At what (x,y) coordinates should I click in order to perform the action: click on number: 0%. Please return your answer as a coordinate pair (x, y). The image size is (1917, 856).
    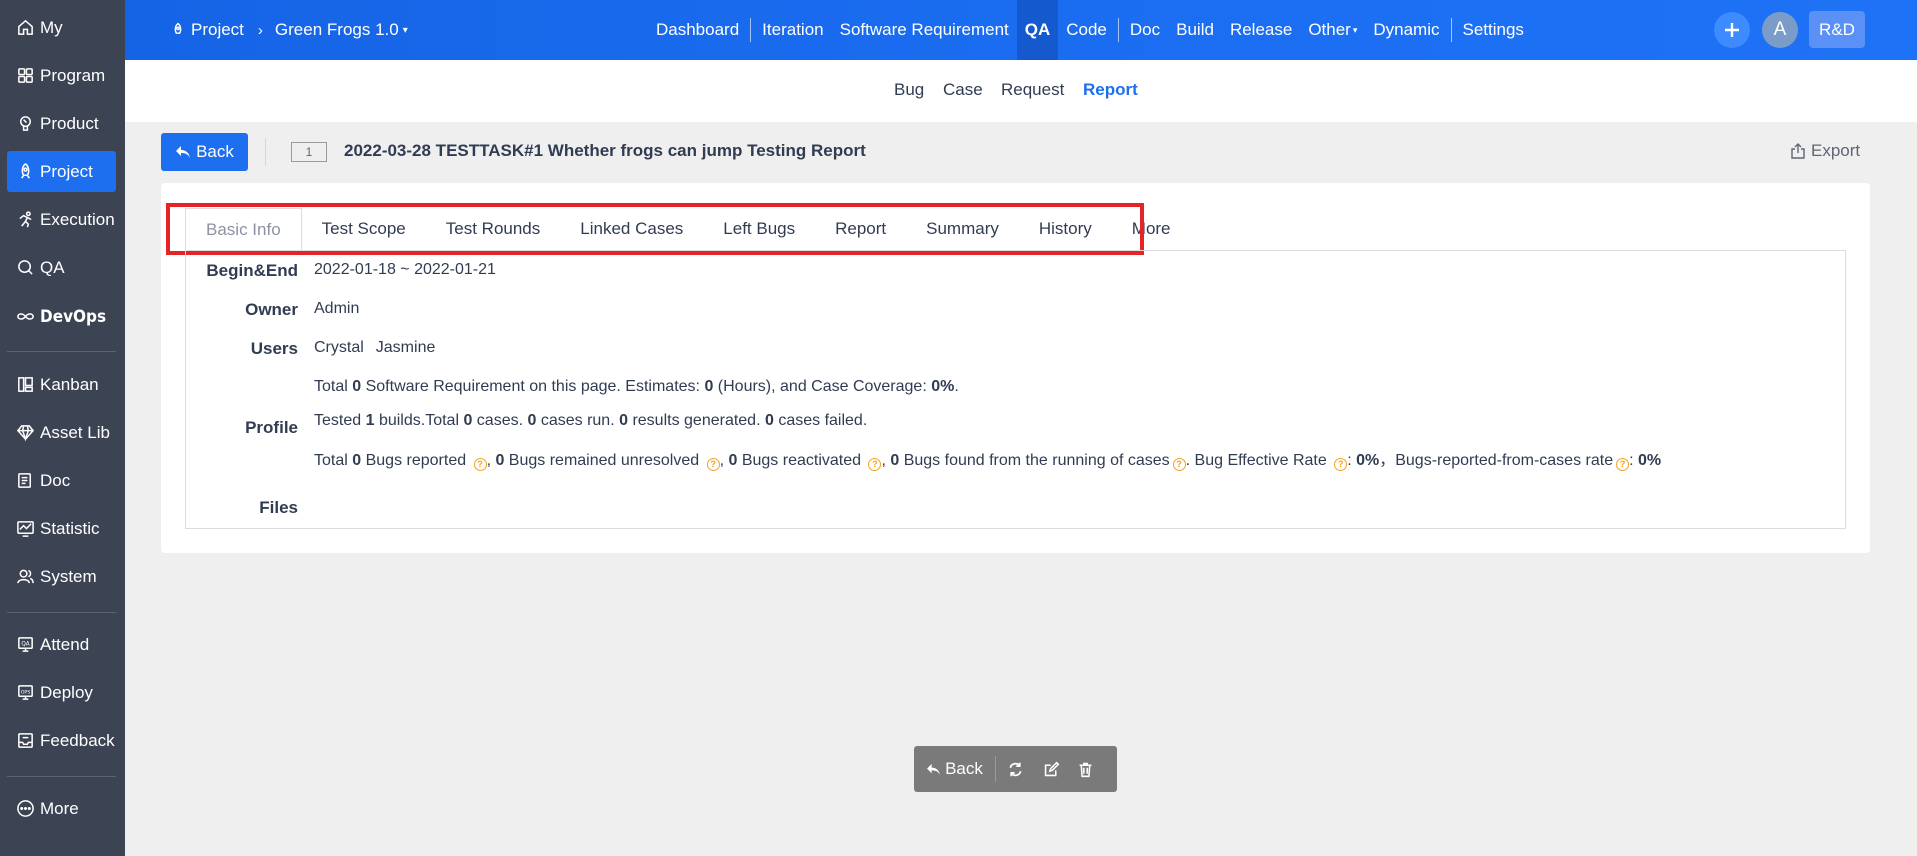
    Looking at the image, I should click on (1368, 460).